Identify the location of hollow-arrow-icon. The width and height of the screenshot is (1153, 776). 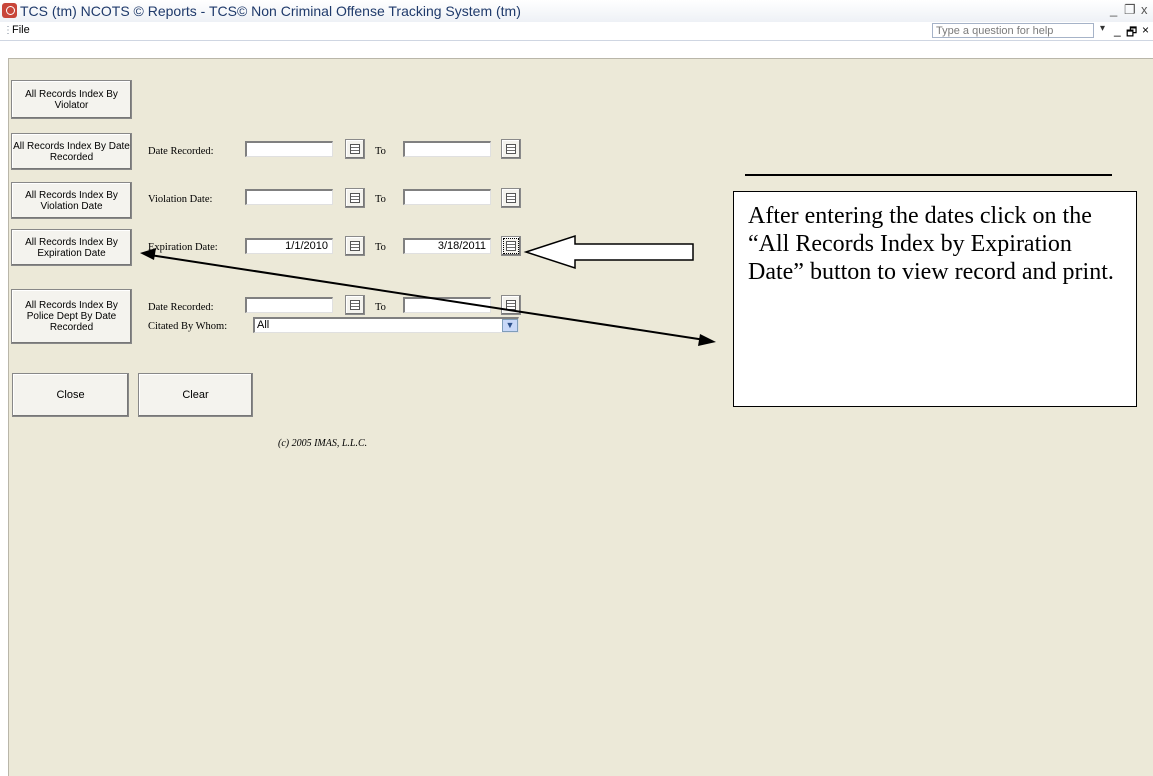
(608, 252).